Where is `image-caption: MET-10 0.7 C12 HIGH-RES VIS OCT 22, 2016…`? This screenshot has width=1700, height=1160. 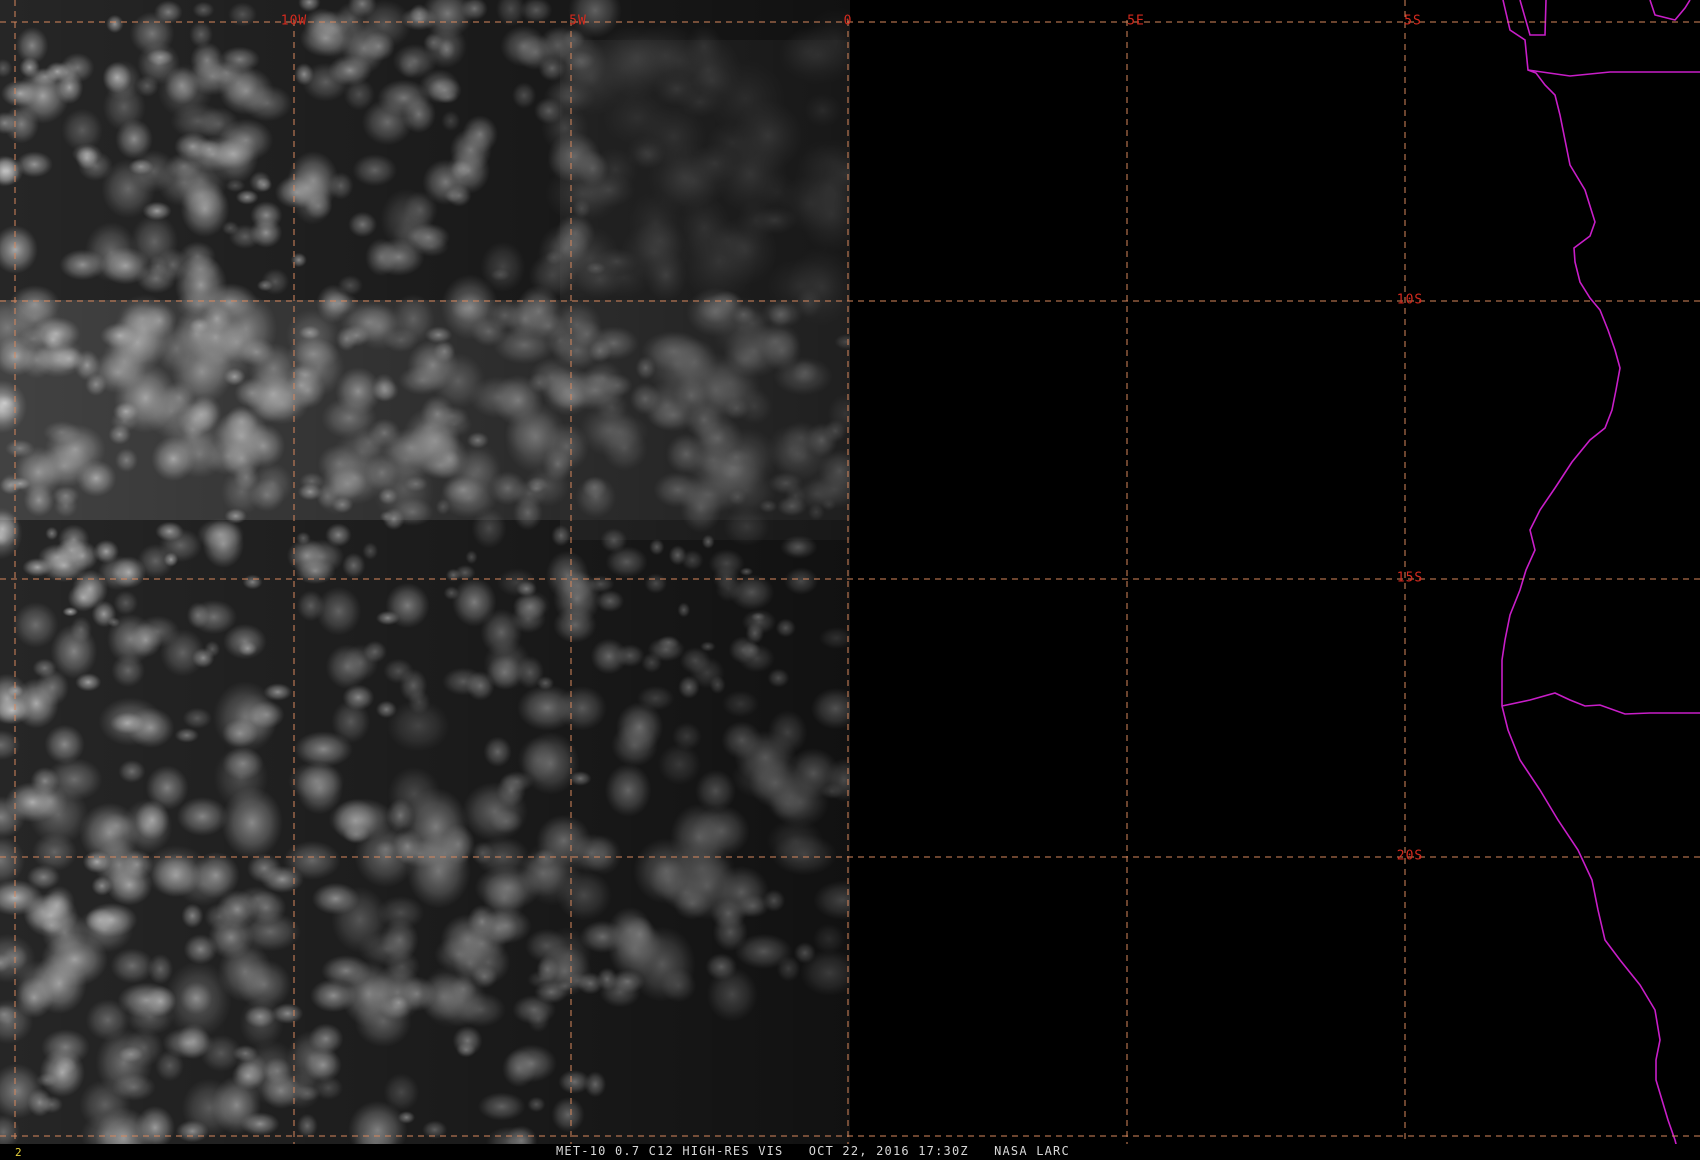
image-caption: MET-10 0.7 C12 HIGH-RES VIS OCT 22, 2016… is located at coordinates (813, 1151).